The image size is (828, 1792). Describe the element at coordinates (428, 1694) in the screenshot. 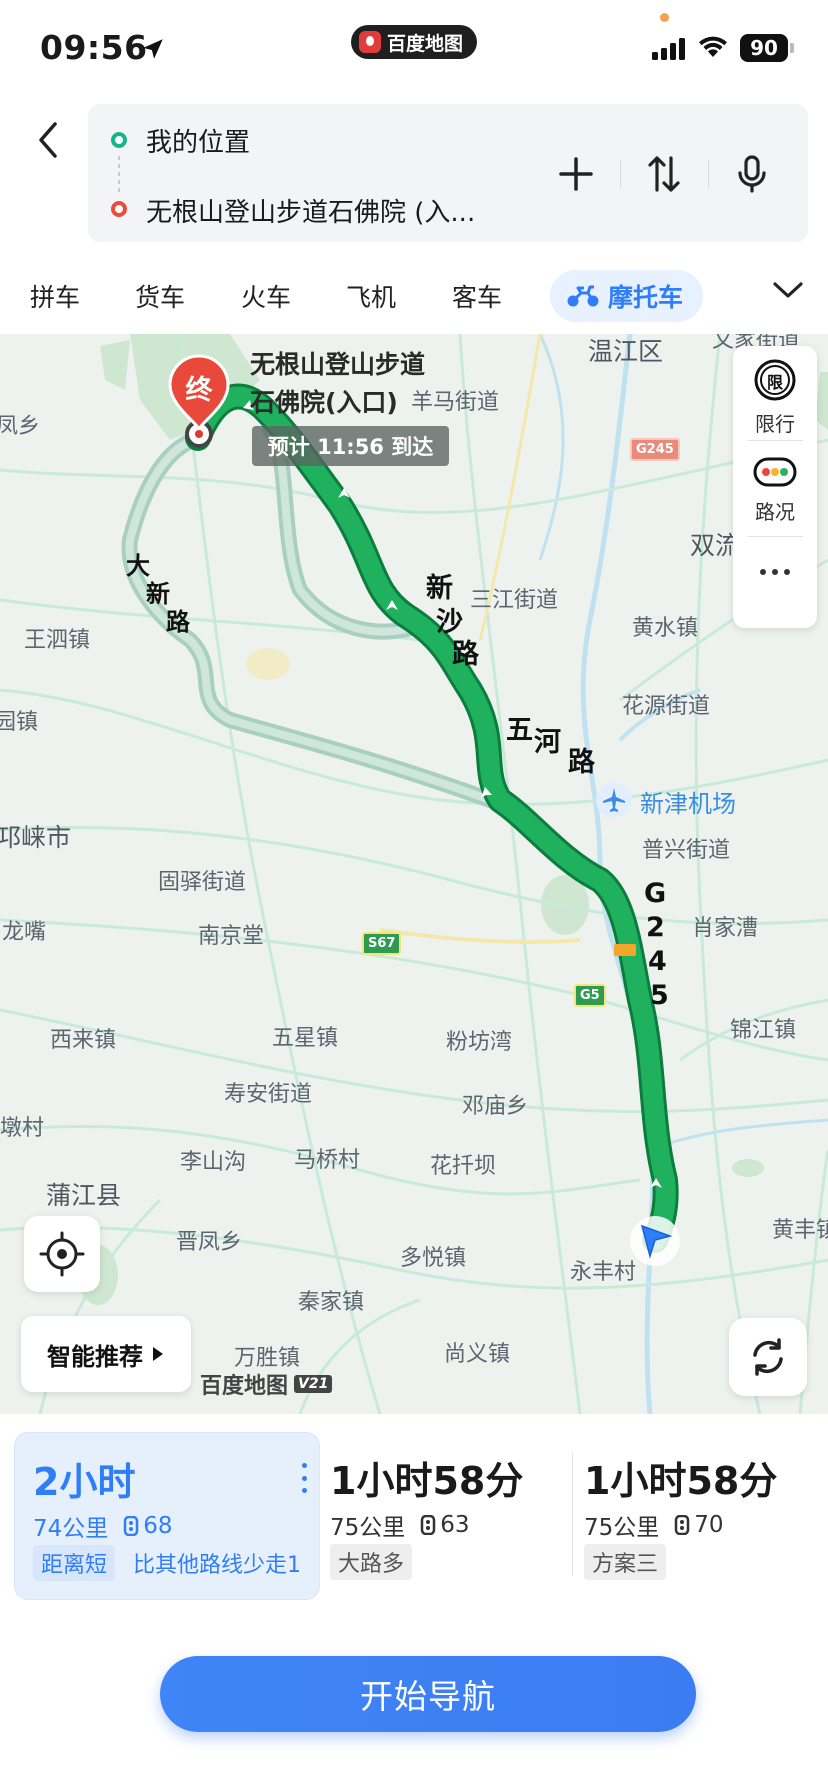

I see `start-navigation-button: 开始导航` at that location.